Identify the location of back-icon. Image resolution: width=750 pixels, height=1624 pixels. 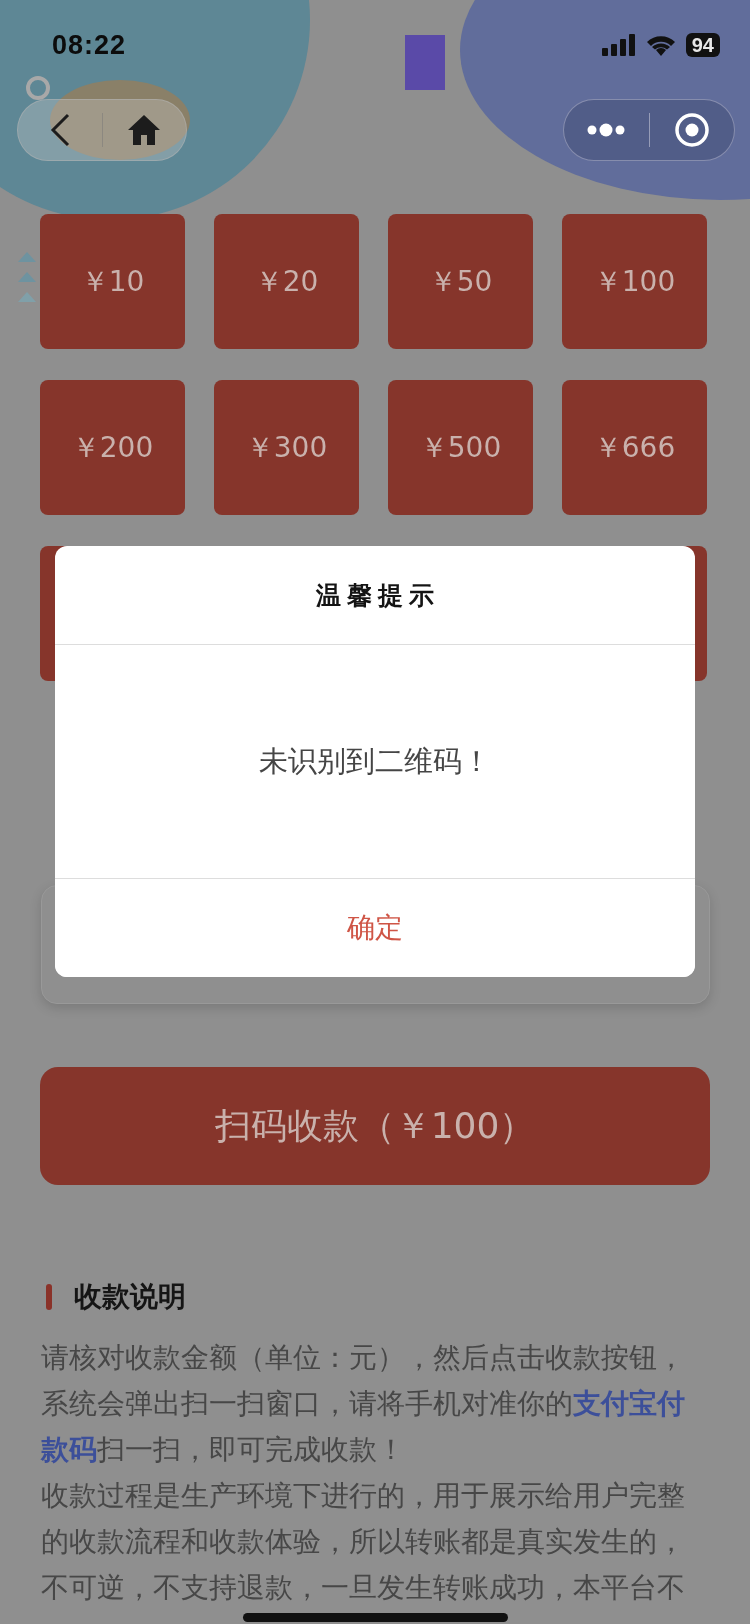
(59, 130).